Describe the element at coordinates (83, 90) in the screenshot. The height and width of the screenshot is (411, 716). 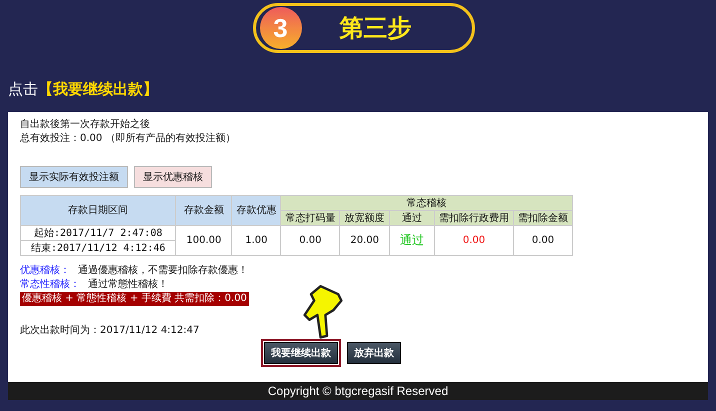
I see `instruction-text: 点击【我要继续出款】` at that location.